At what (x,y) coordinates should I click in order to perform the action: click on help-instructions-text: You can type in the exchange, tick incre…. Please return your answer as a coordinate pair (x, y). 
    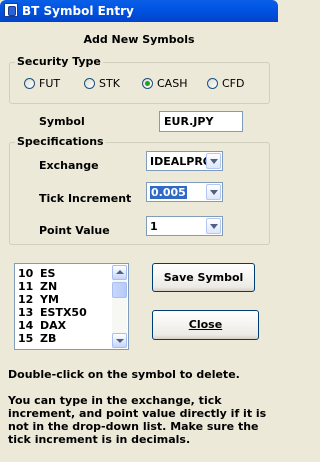
    Looking at the image, I should click on (137, 420).